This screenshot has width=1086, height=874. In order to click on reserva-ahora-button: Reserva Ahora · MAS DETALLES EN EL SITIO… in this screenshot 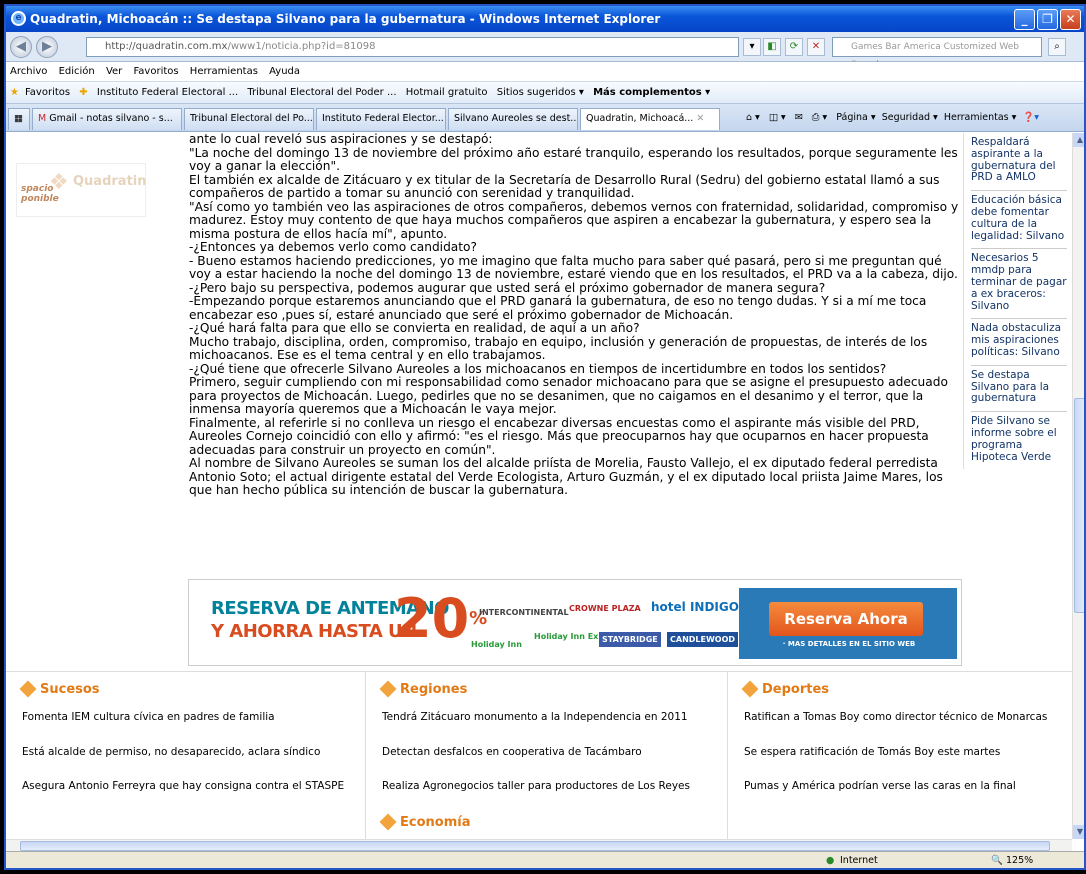, I will do `click(848, 623)`.